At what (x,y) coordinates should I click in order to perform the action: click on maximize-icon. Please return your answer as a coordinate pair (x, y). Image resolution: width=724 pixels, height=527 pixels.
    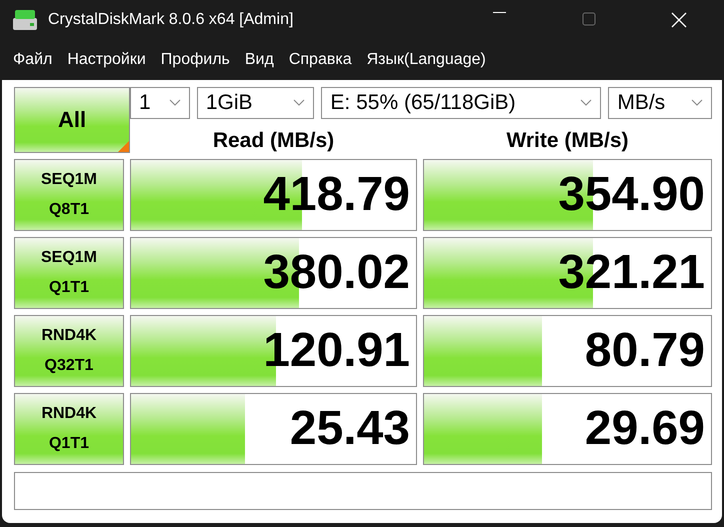
    Looking at the image, I should click on (589, 19).